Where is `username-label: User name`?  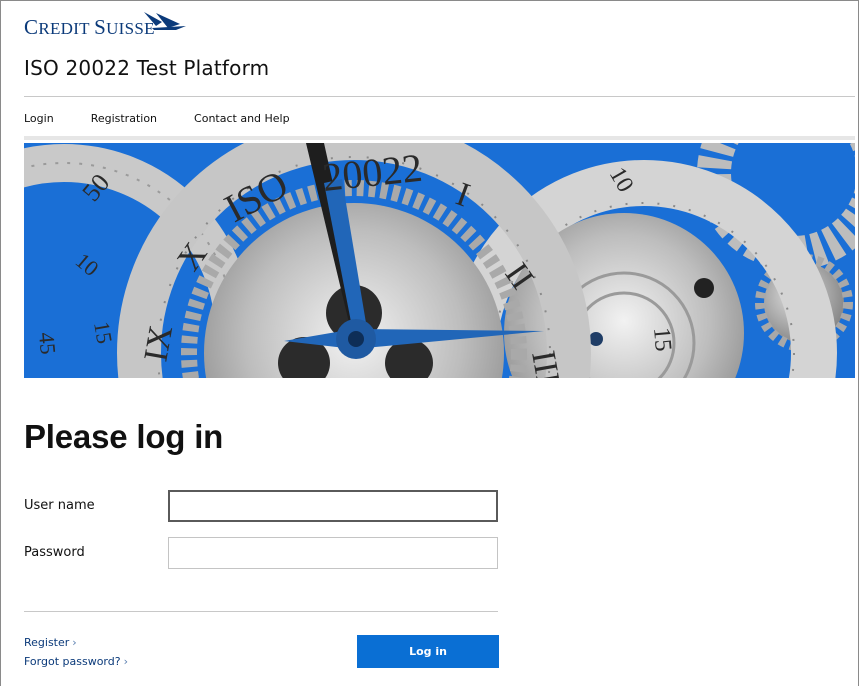 username-label: User name is located at coordinates (59, 505).